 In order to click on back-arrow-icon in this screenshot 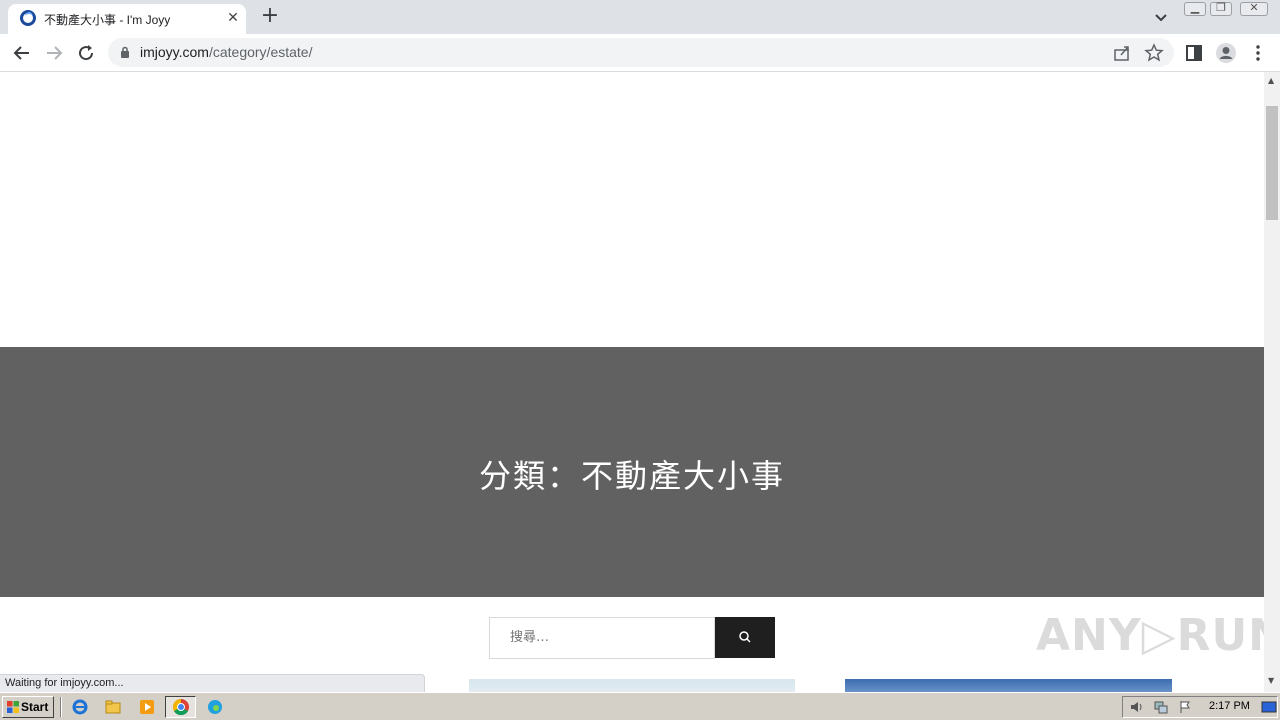, I will do `click(22, 53)`.